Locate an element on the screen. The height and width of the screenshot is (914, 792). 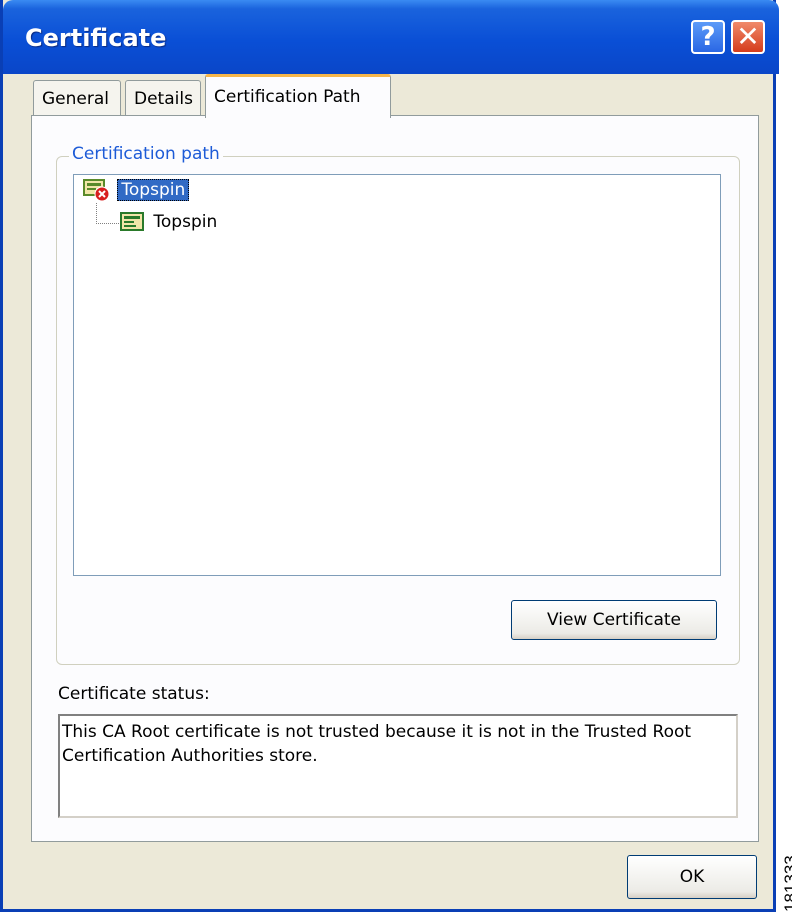
tree-item-child: Topspin is located at coordinates (167, 222).